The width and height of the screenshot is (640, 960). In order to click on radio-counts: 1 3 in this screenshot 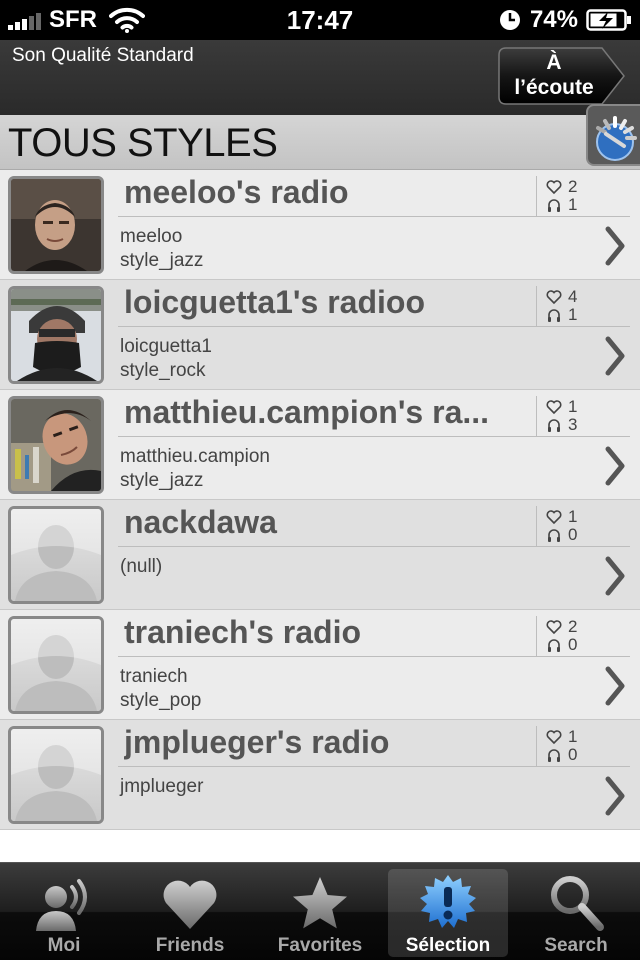, I will do `click(571, 416)`.